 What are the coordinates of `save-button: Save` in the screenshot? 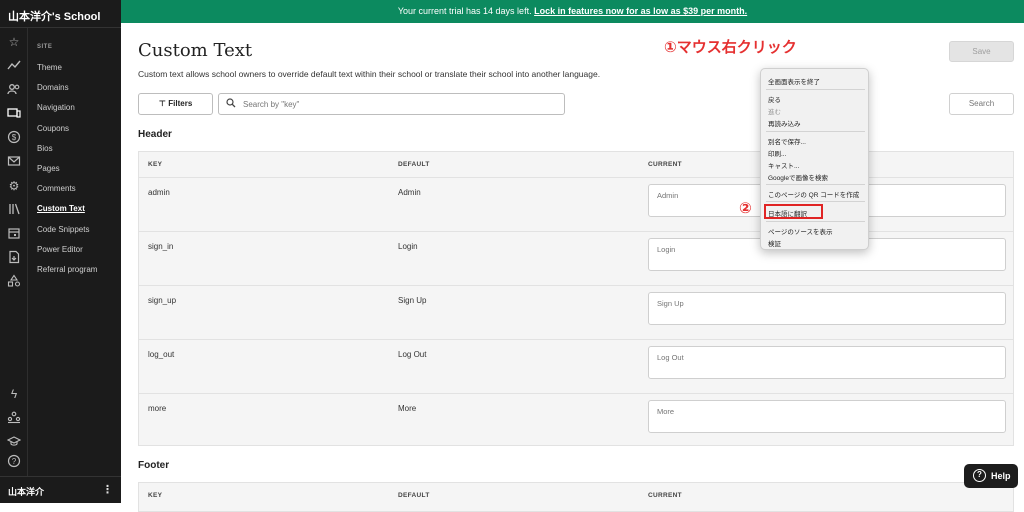 It's located at (981, 51).